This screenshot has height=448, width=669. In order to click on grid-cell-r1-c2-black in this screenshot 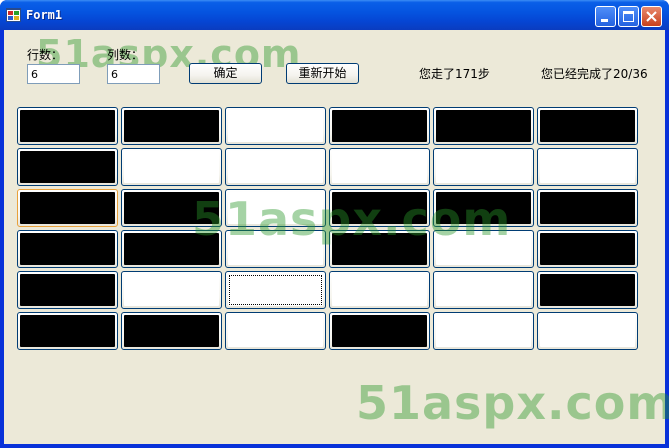, I will do `click(171, 126)`.